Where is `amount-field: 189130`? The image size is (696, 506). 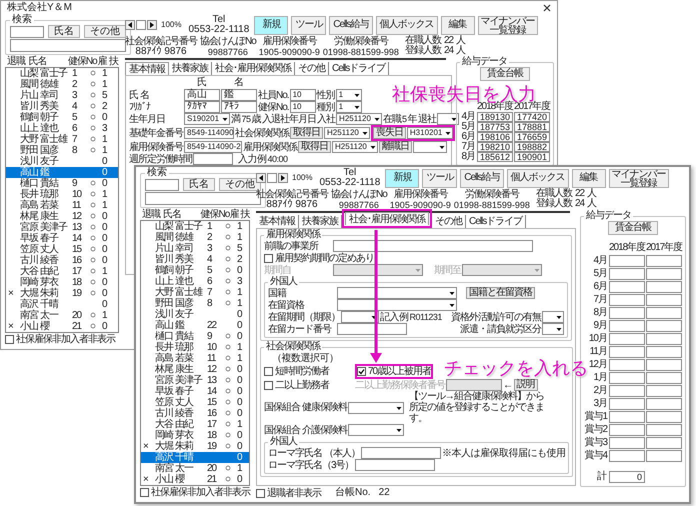 amount-field: 189130 is located at coordinates (495, 117).